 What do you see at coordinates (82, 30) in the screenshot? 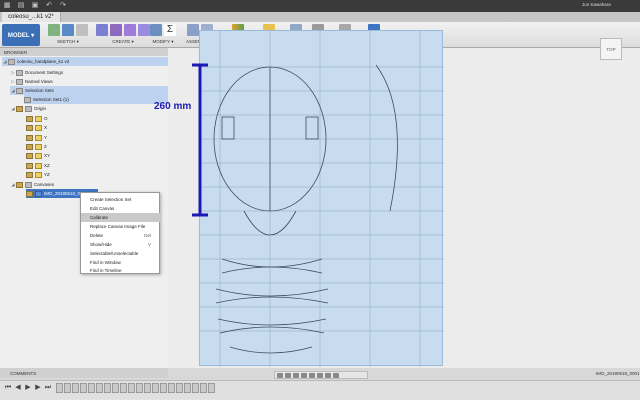
I see `rectangle-icon` at bounding box center [82, 30].